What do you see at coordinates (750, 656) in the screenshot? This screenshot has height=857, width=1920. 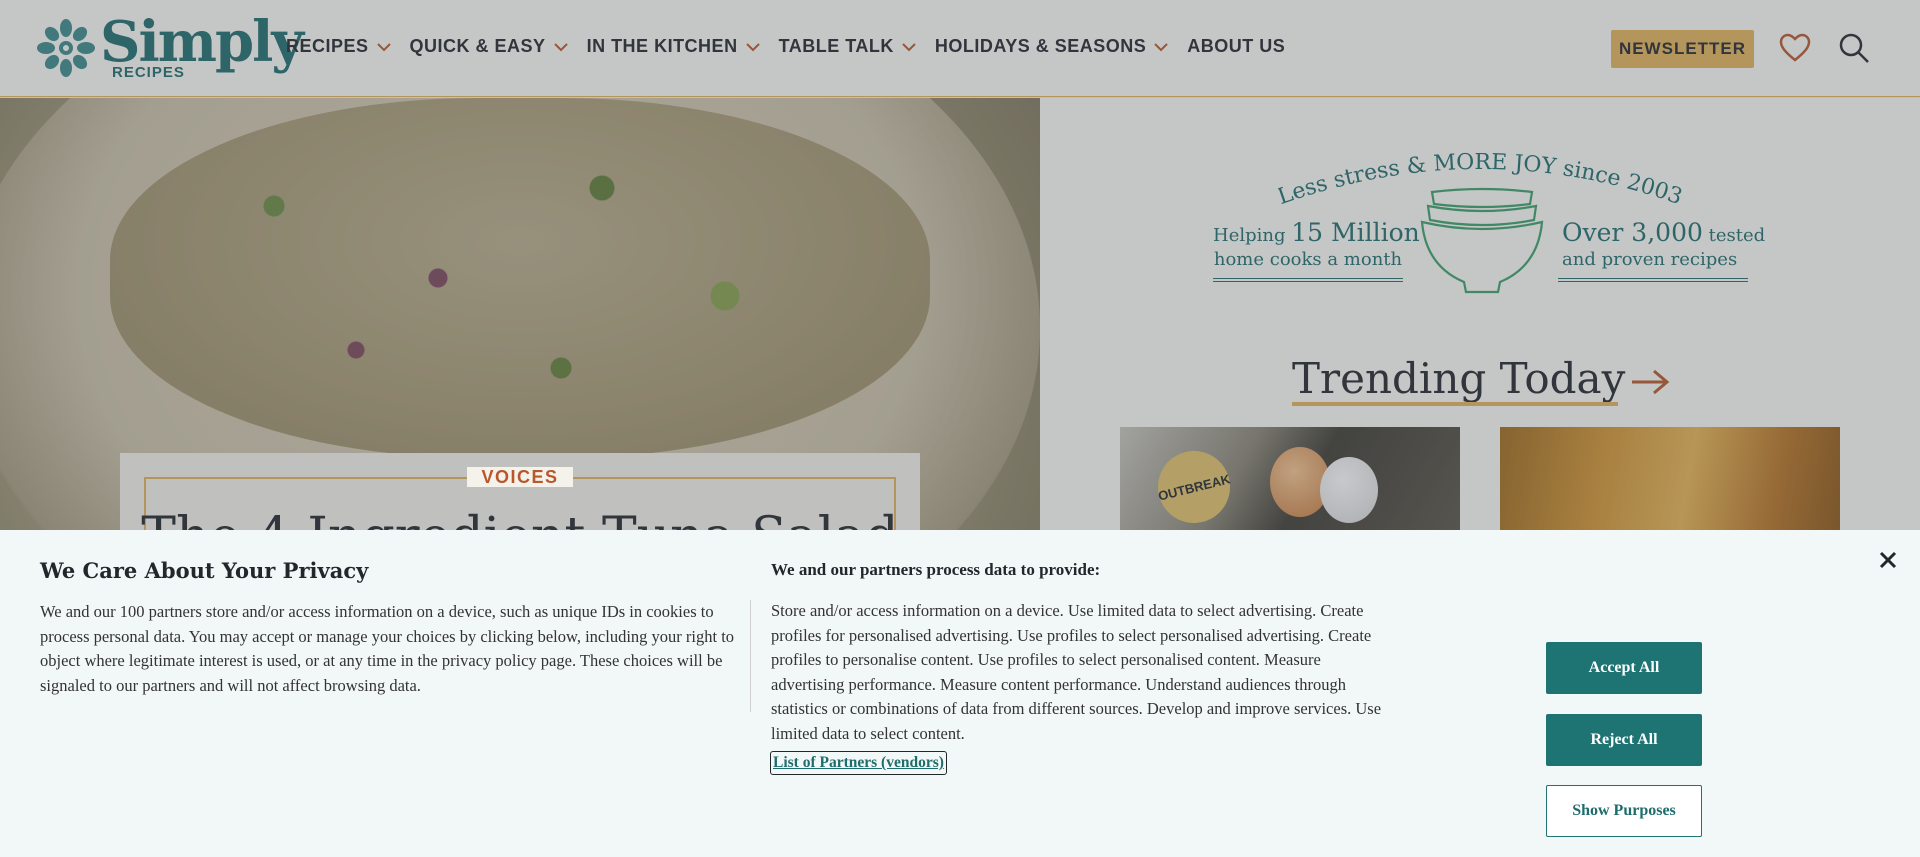 I see `consent-divider` at bounding box center [750, 656].